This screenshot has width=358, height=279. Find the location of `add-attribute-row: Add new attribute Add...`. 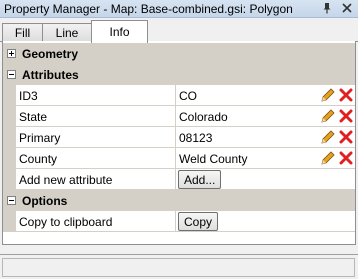

add-attribute-row: Add new attribute Add... is located at coordinates (185, 179).